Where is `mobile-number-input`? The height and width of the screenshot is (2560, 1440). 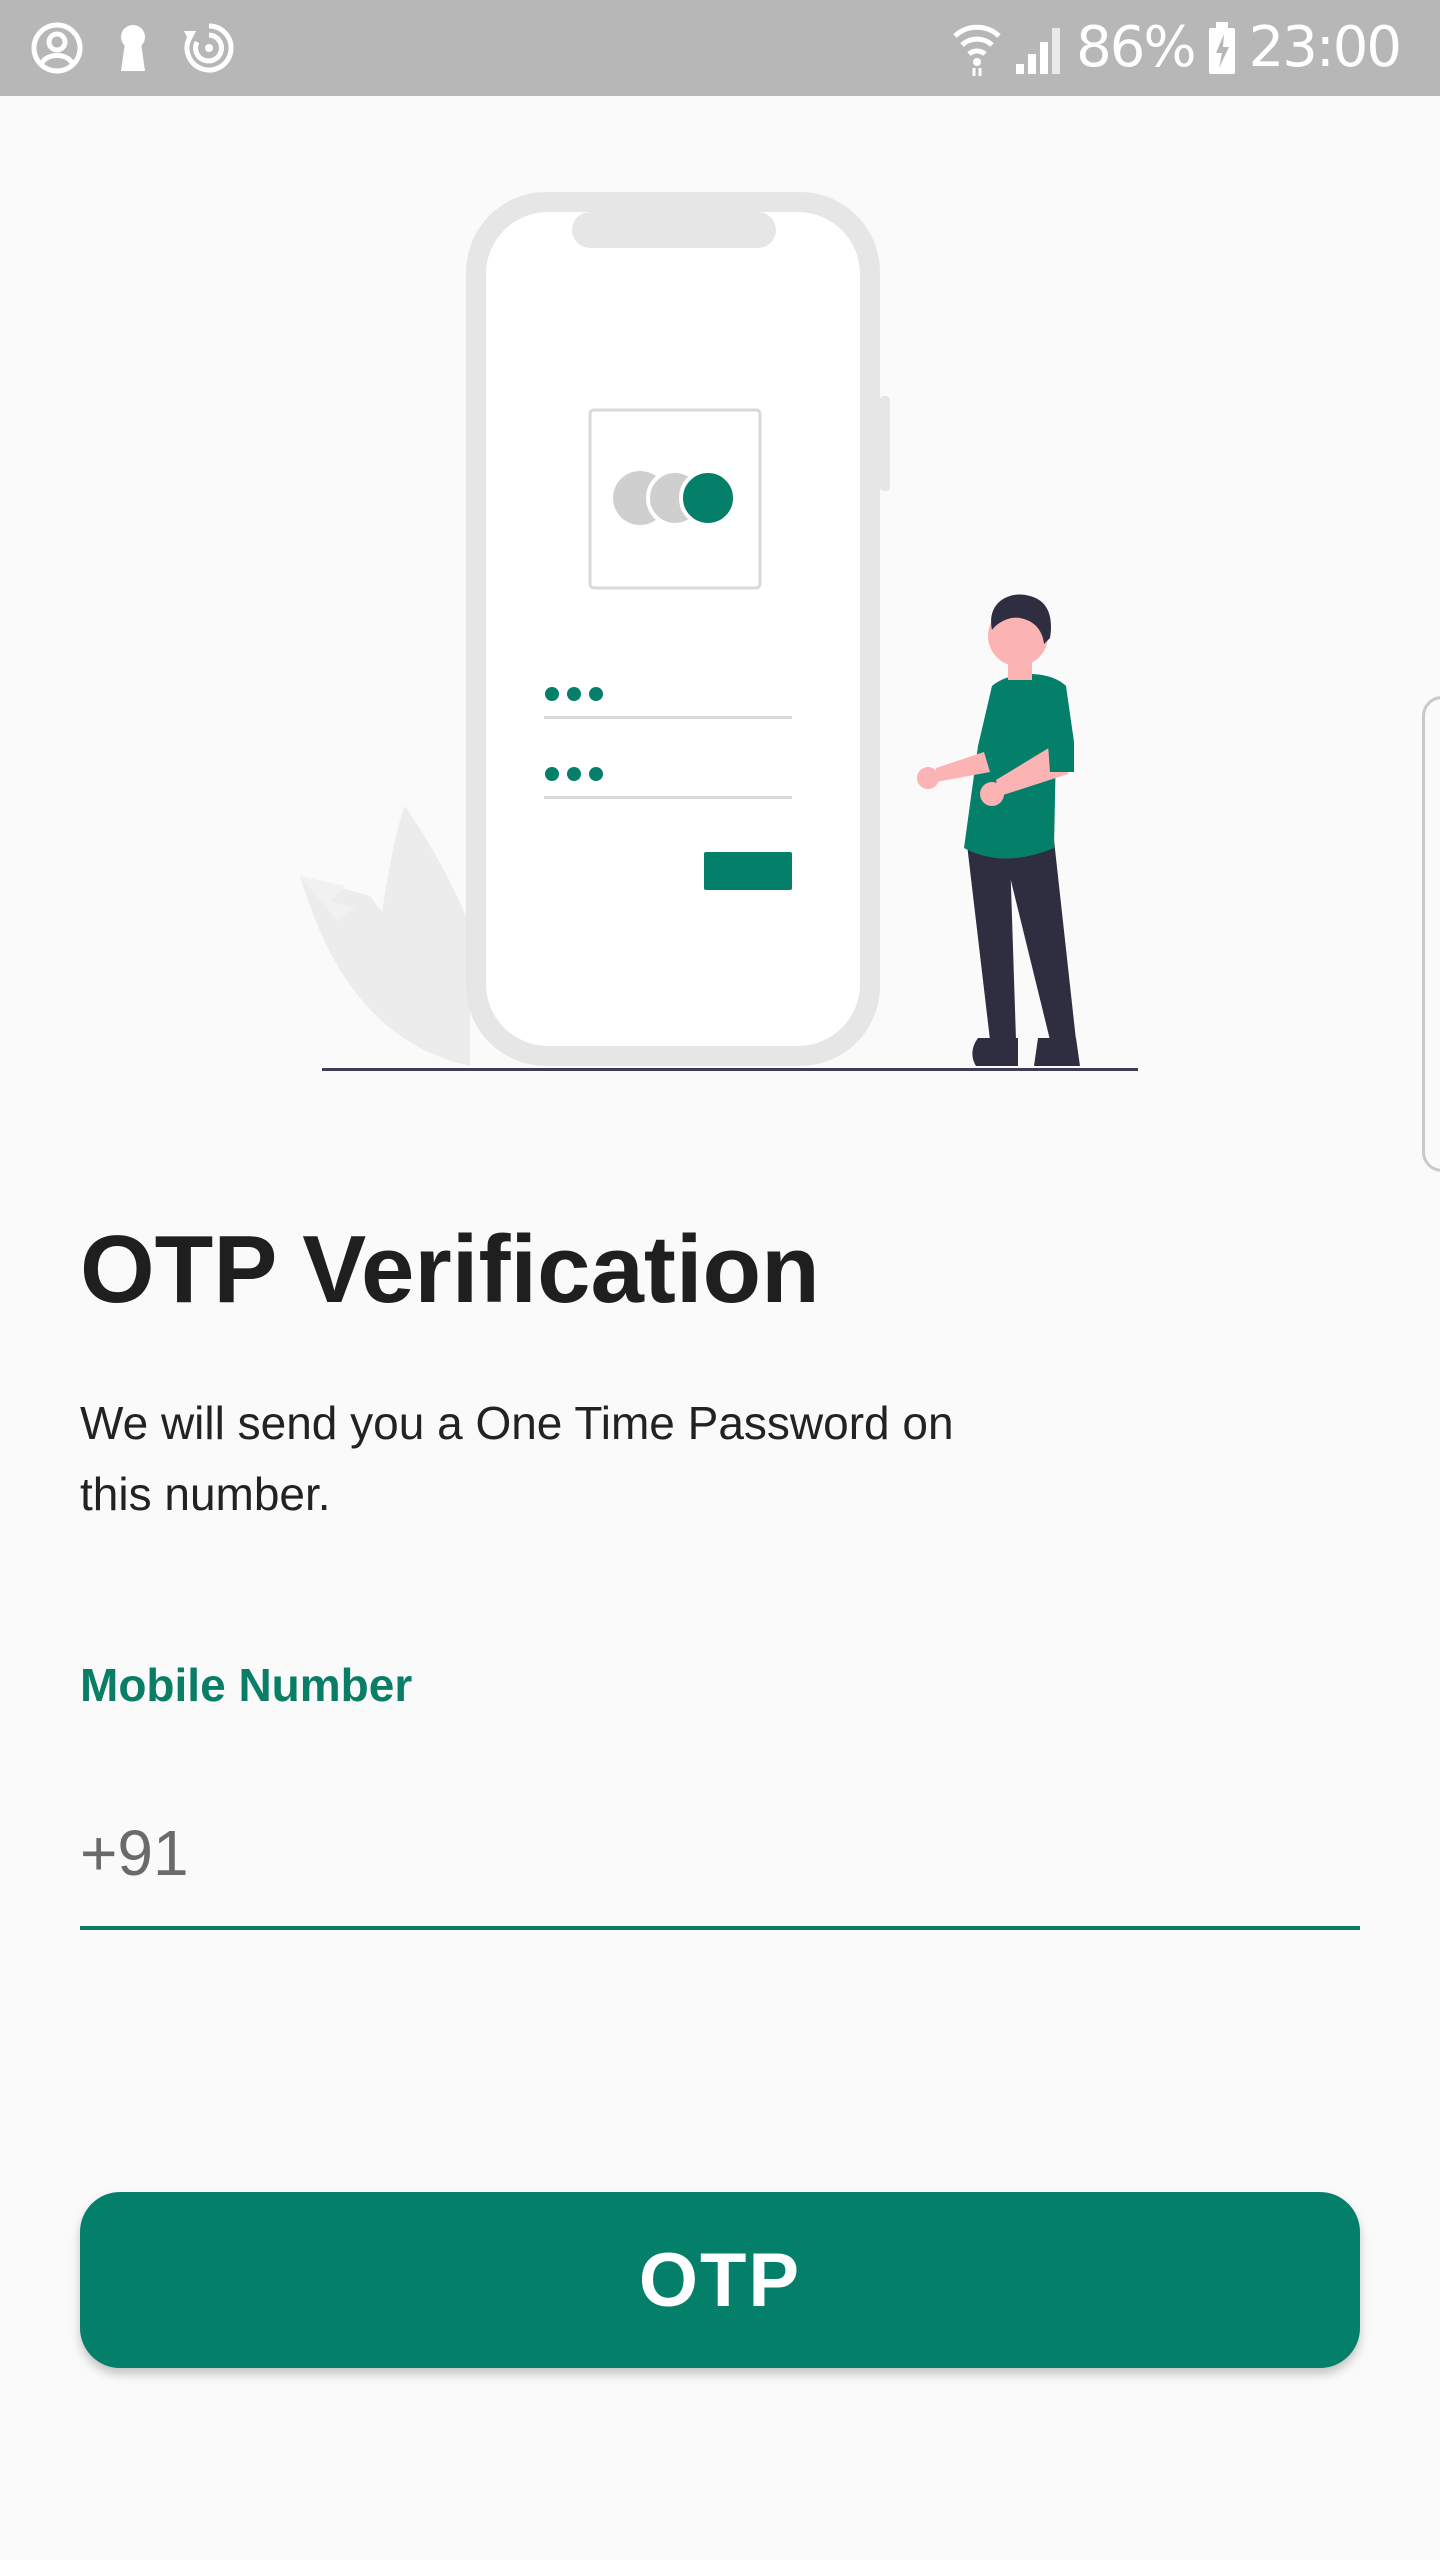
mobile-number-input is located at coordinates (720, 1855).